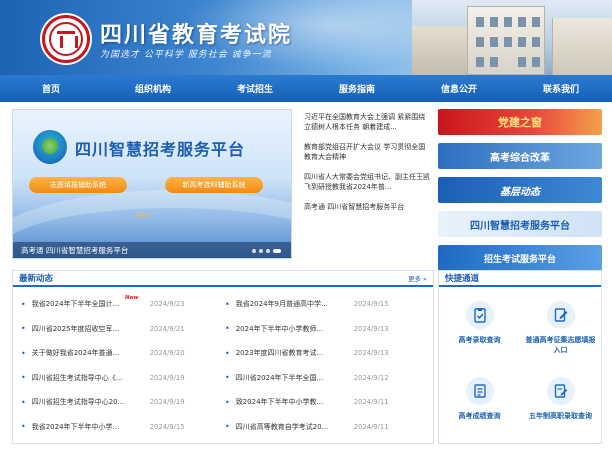  Describe the element at coordinates (368, 207) in the screenshot. I see `headline-item: 高考通 四川省智慧招考服务平台` at that location.